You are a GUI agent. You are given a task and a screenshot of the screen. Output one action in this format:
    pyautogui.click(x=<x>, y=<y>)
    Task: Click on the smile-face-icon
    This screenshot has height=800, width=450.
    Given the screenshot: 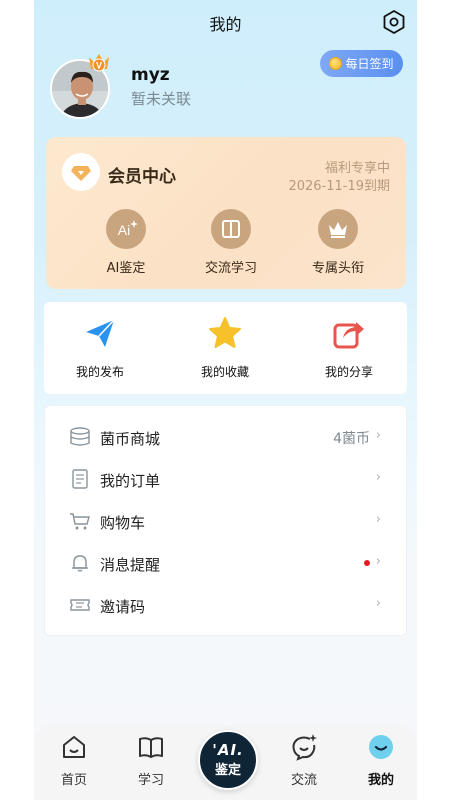 What is the action you would take?
    pyautogui.click(x=381, y=747)
    